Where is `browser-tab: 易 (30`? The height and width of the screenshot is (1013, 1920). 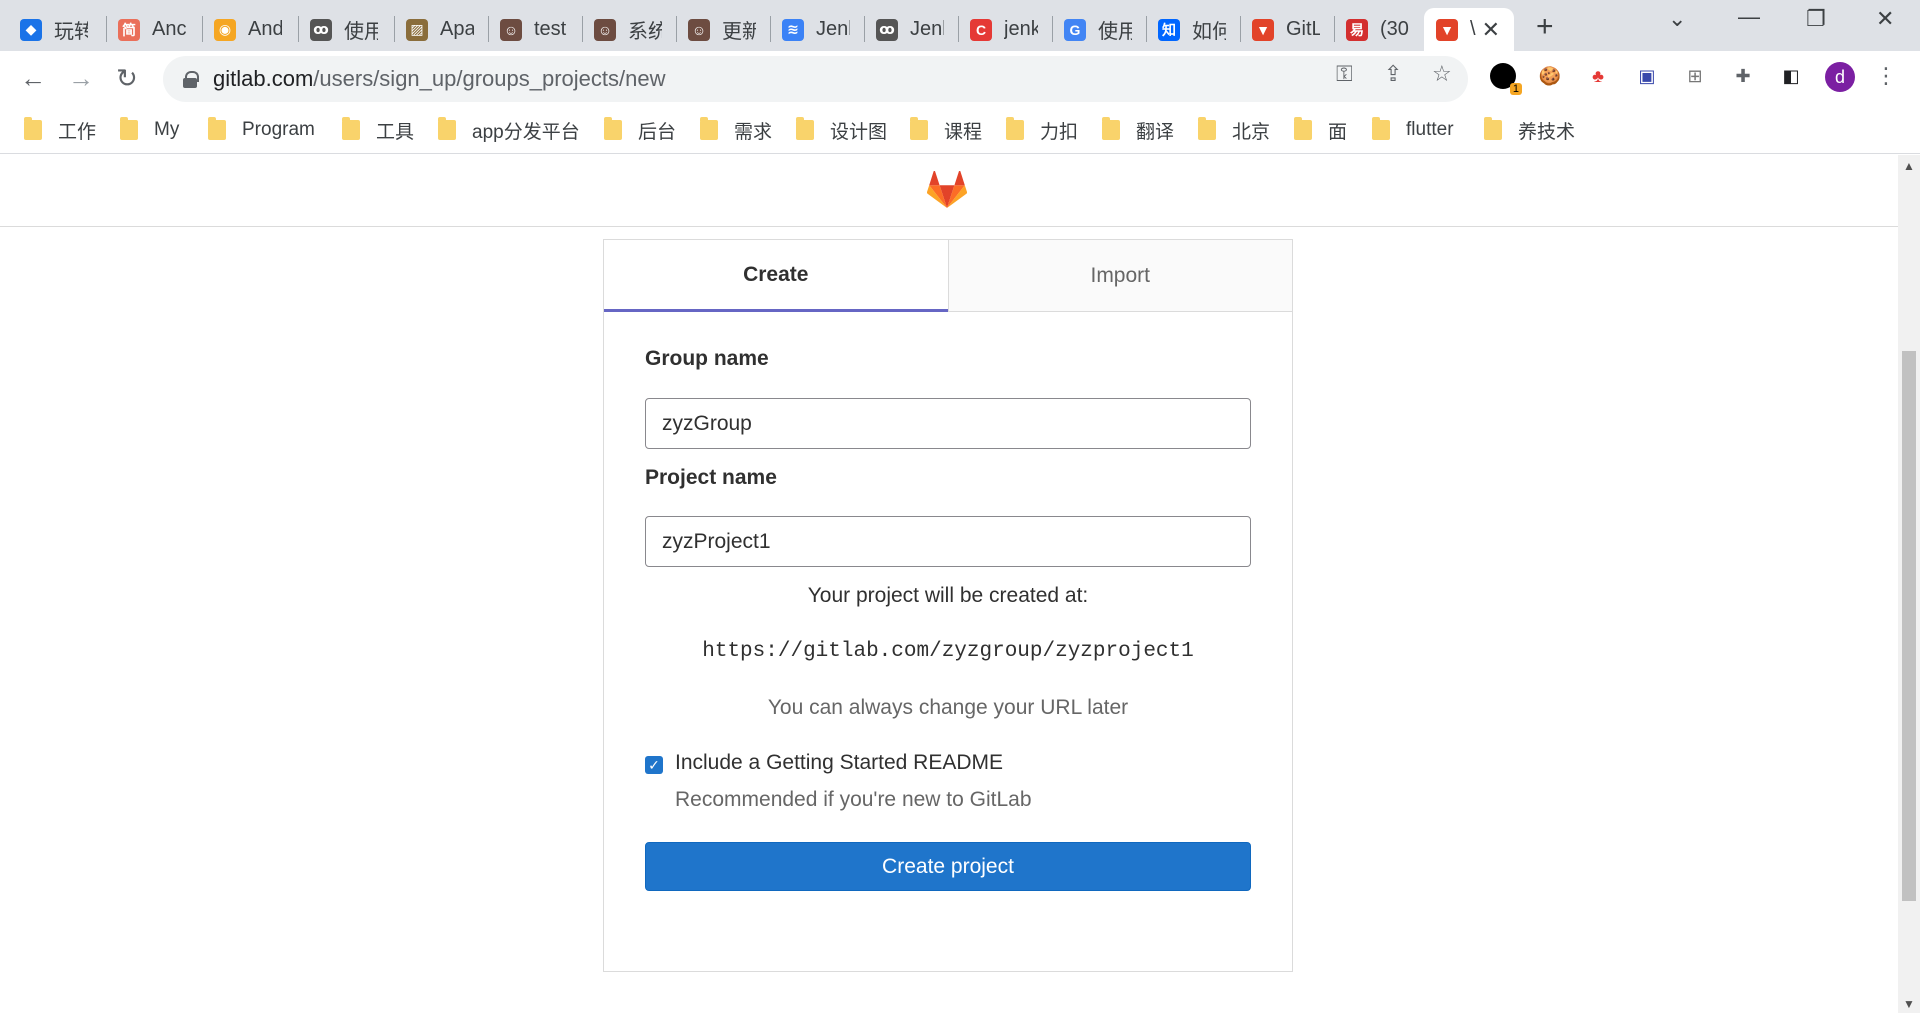 browser-tab: 易 (30 is located at coordinates (1379, 29).